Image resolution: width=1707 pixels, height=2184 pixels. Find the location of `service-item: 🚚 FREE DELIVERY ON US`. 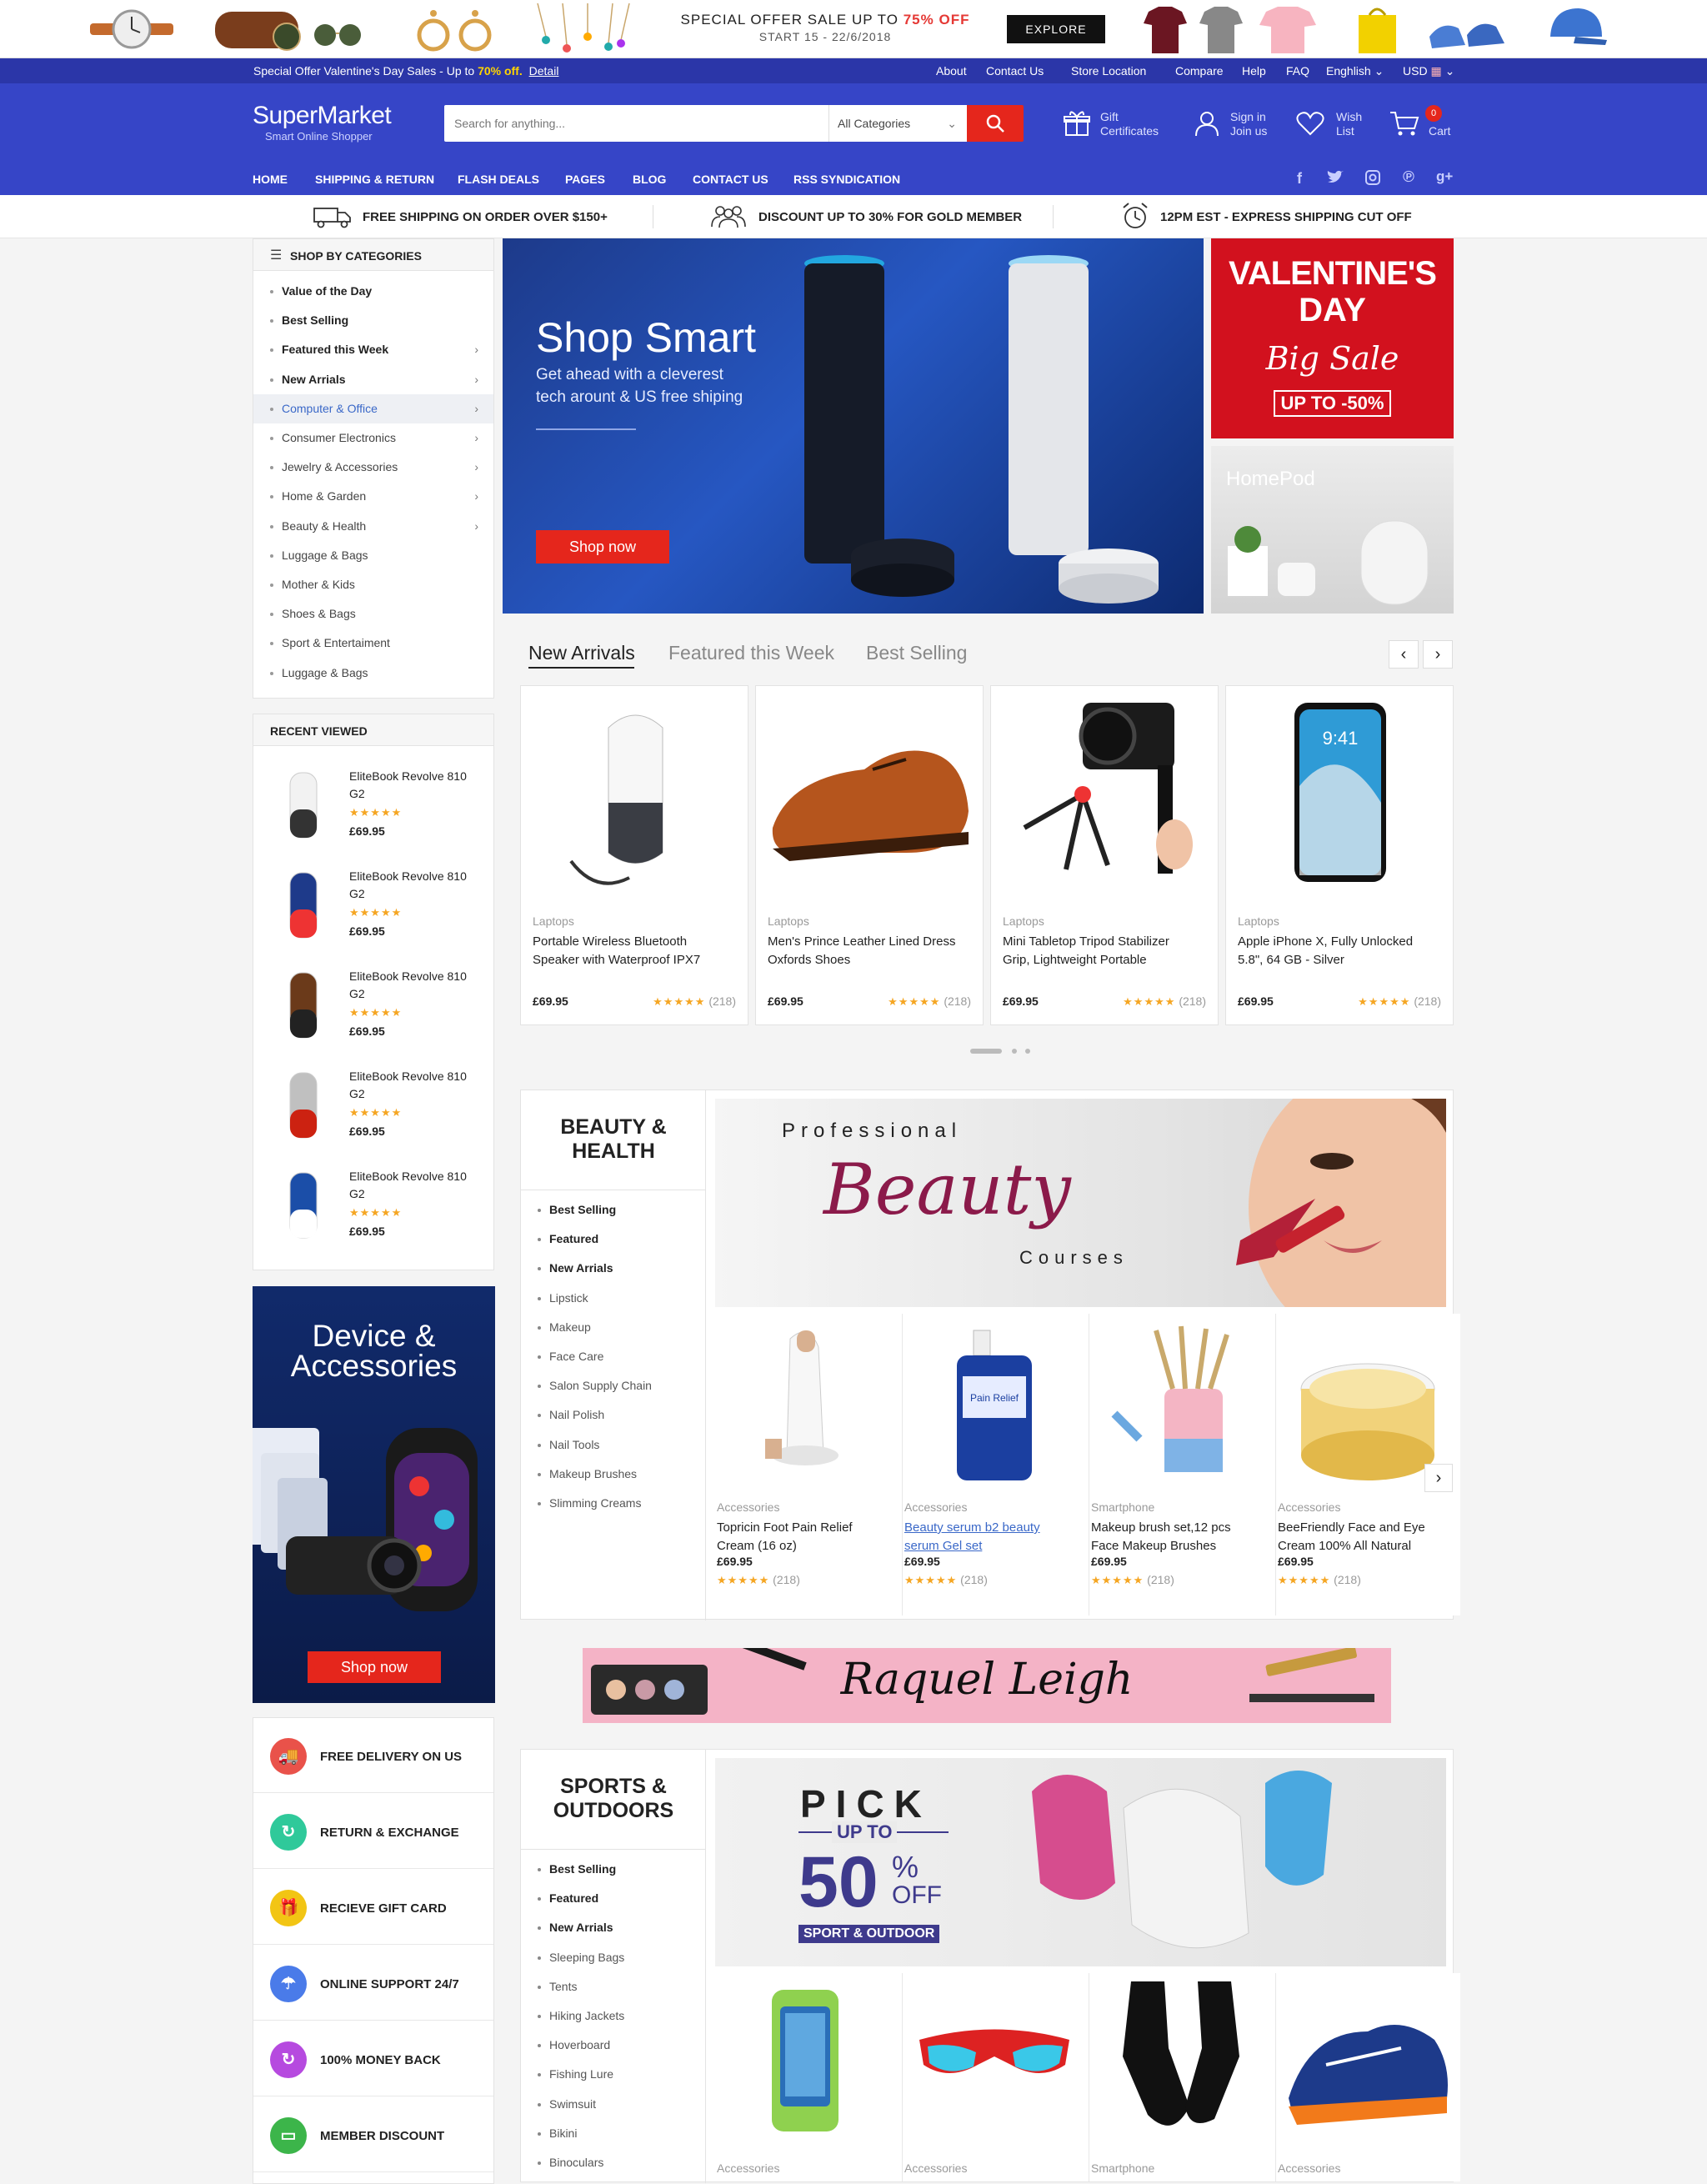

service-item: 🚚 FREE DELIVERY ON US is located at coordinates (373, 1755).